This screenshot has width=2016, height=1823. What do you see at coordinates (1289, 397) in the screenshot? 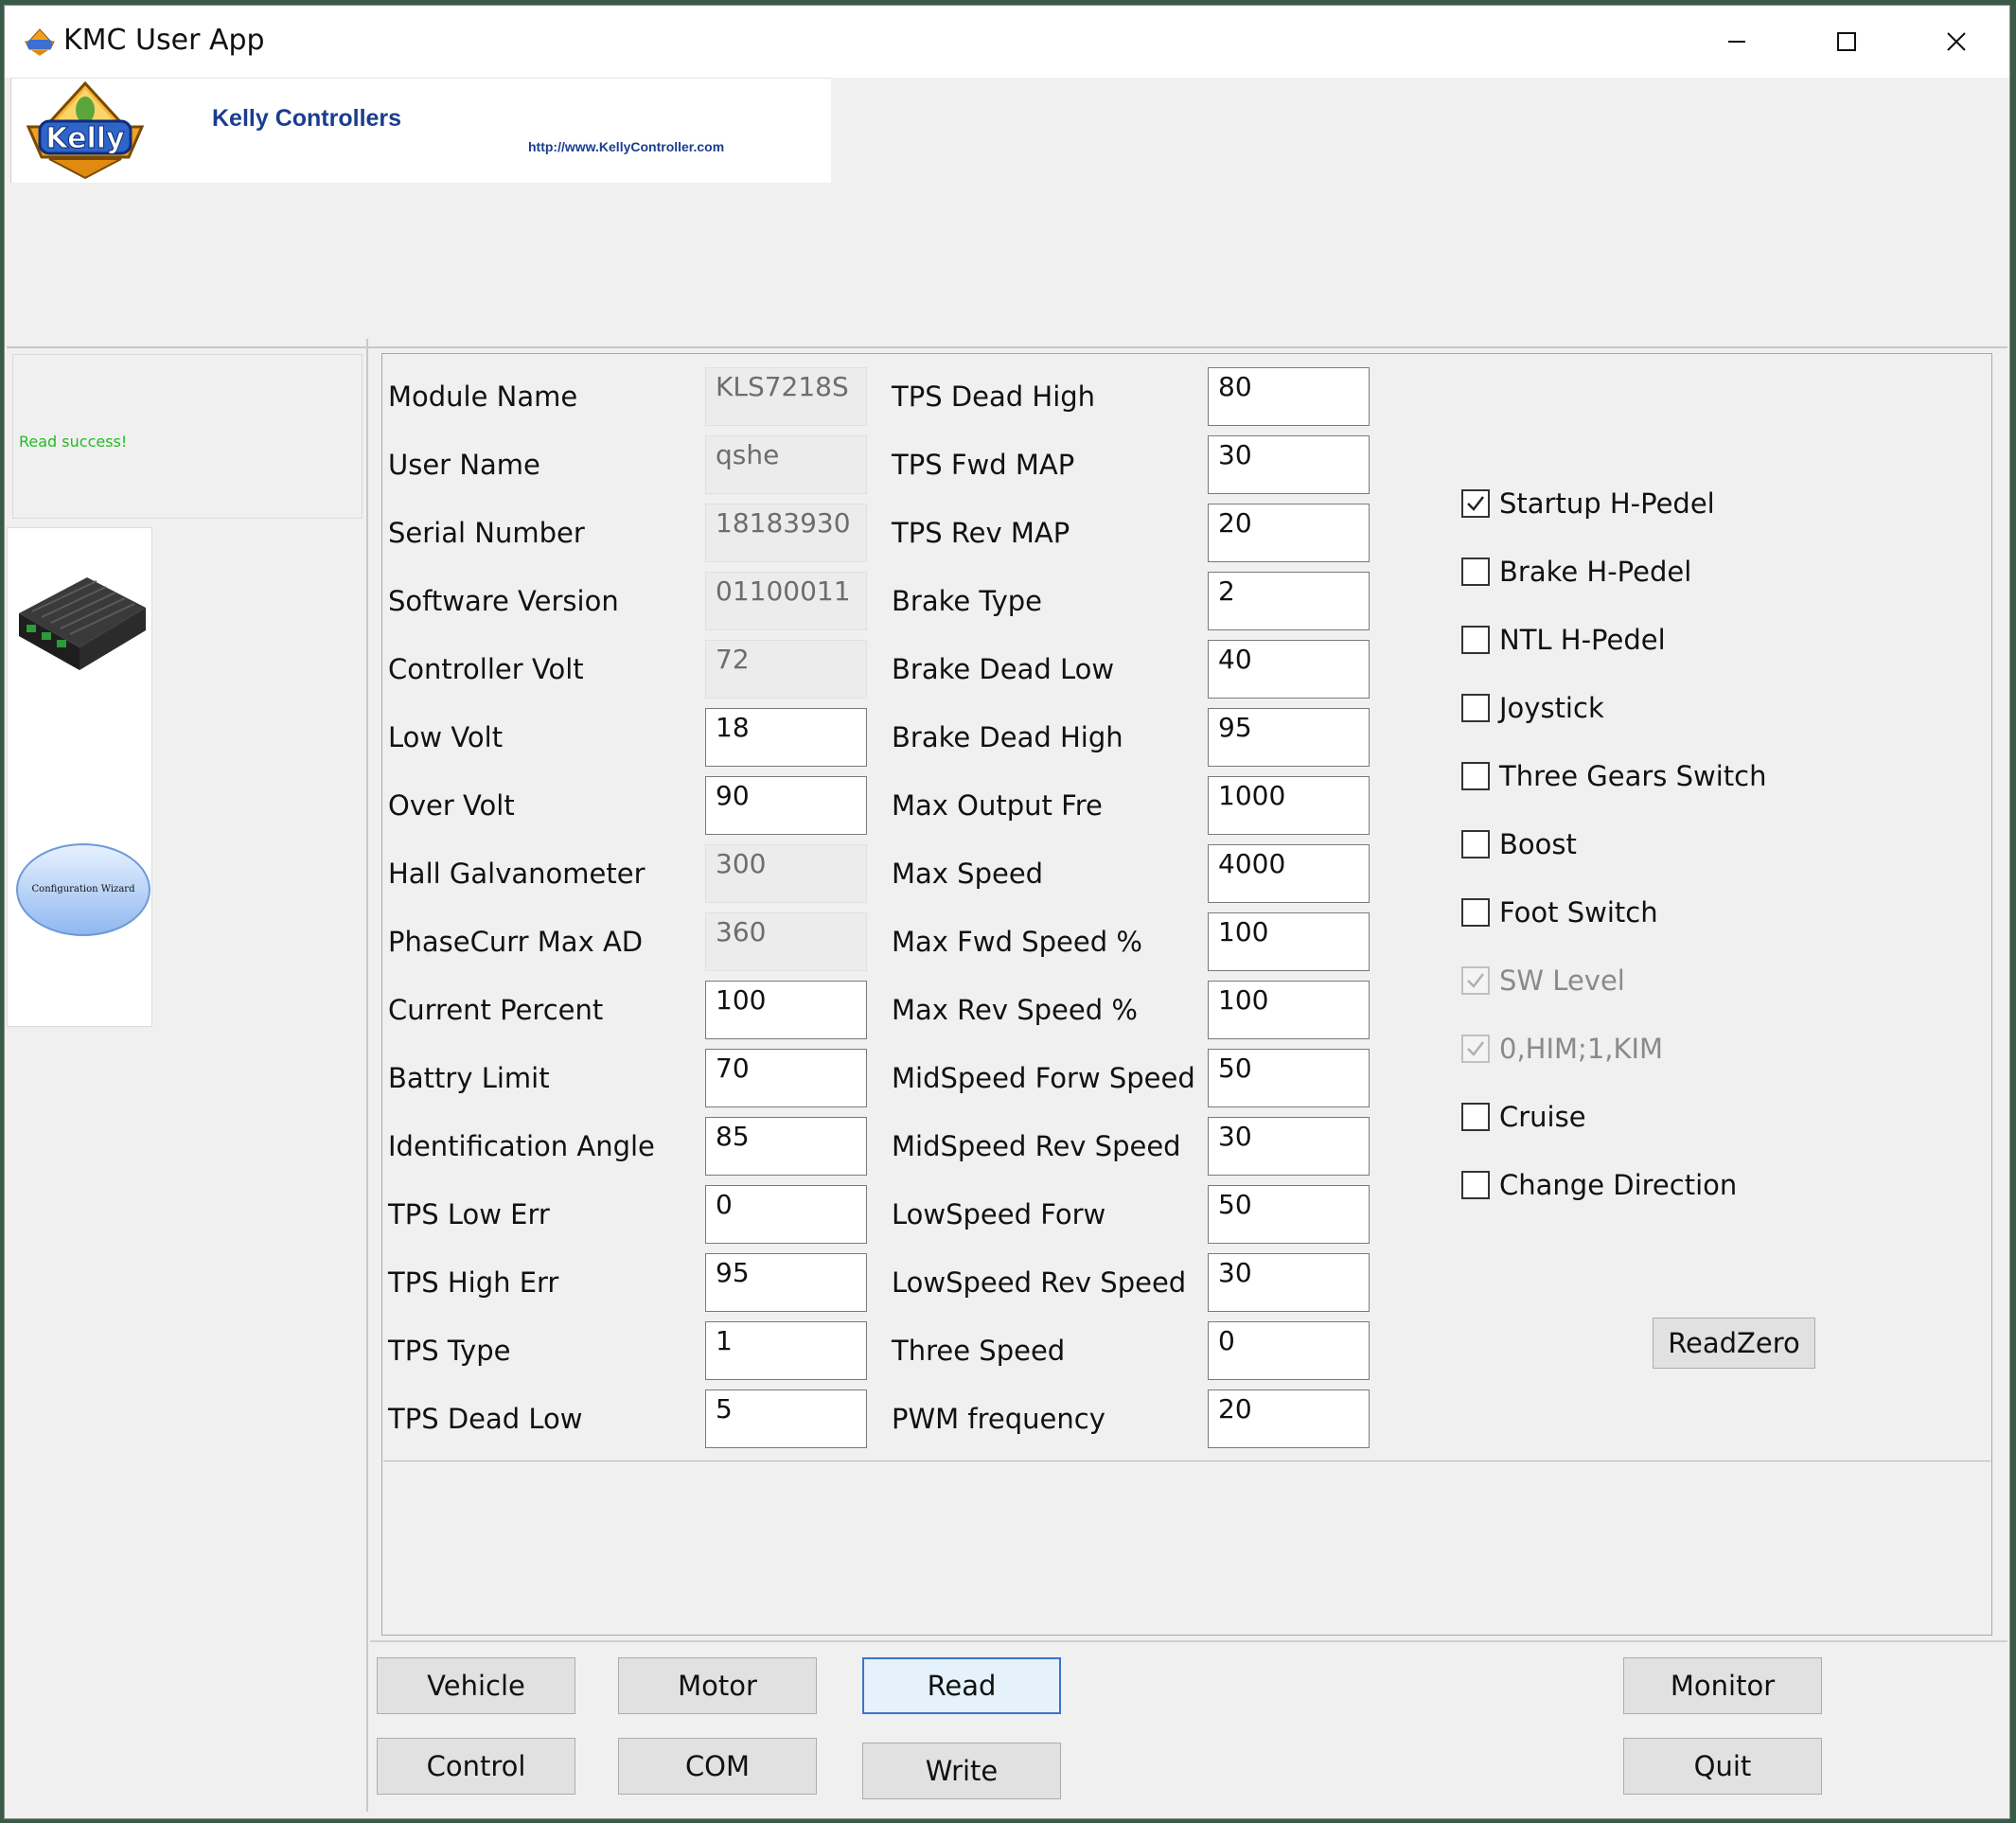
I see `param-value-field: 80` at bounding box center [1289, 397].